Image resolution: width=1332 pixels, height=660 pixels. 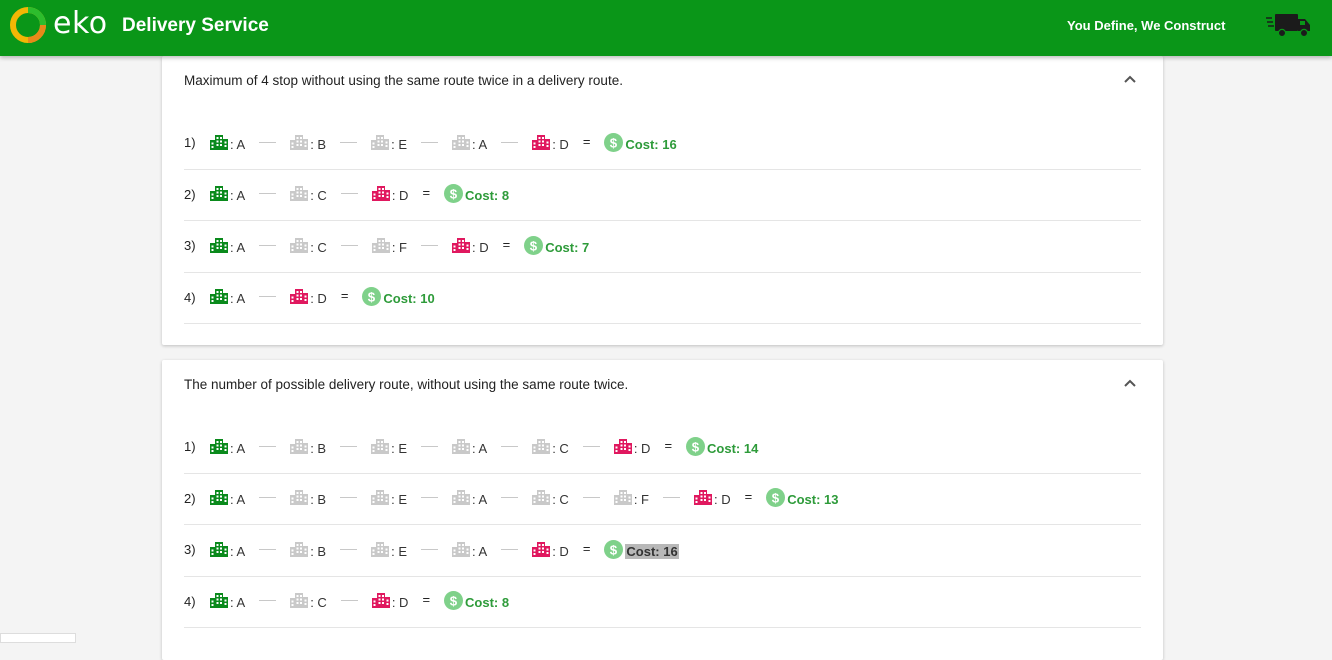 I want to click on bottom-left-widget, so click(x=38, y=638).